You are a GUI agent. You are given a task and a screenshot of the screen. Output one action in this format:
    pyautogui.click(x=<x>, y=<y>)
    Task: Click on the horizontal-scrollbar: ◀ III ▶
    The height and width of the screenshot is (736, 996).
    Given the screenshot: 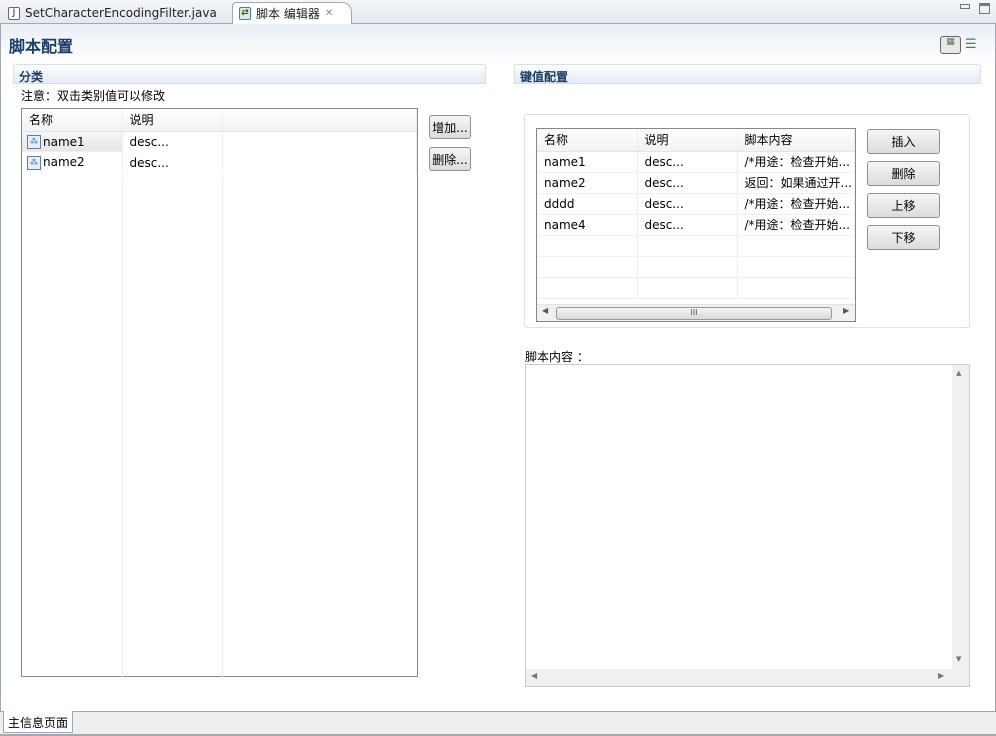 What is the action you would take?
    pyautogui.click(x=696, y=312)
    